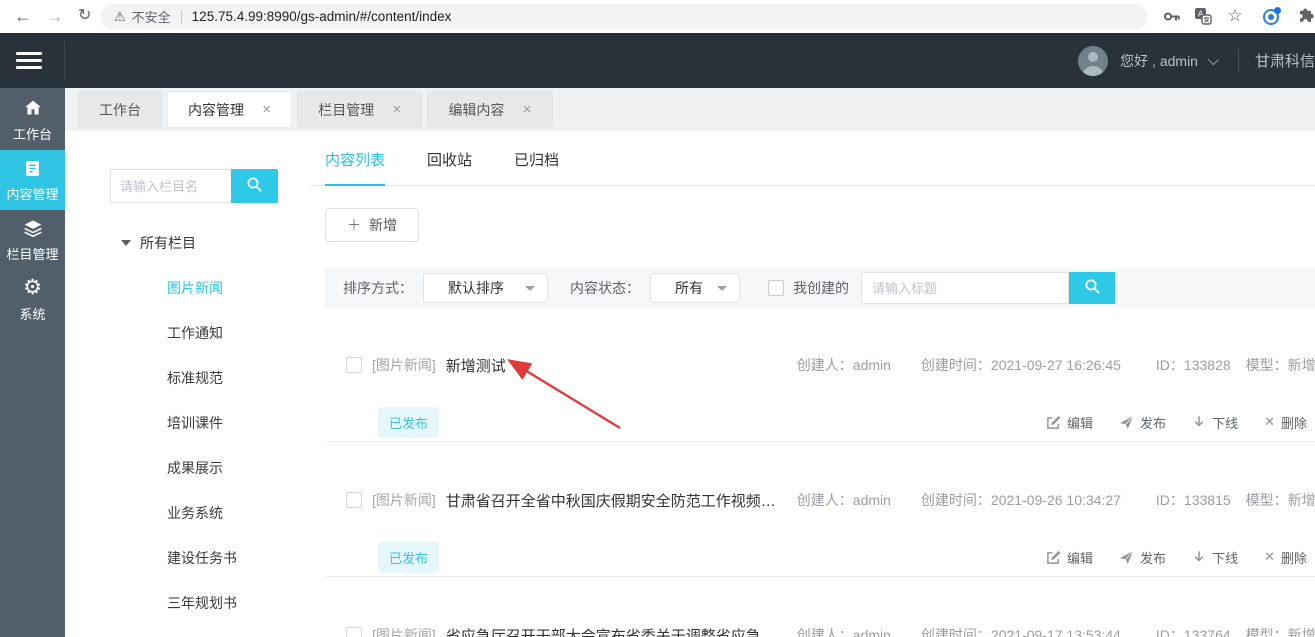 The height and width of the screenshot is (637, 1315). What do you see at coordinates (1293, 423) in the screenshot?
I see `action-label: 删除` at bounding box center [1293, 423].